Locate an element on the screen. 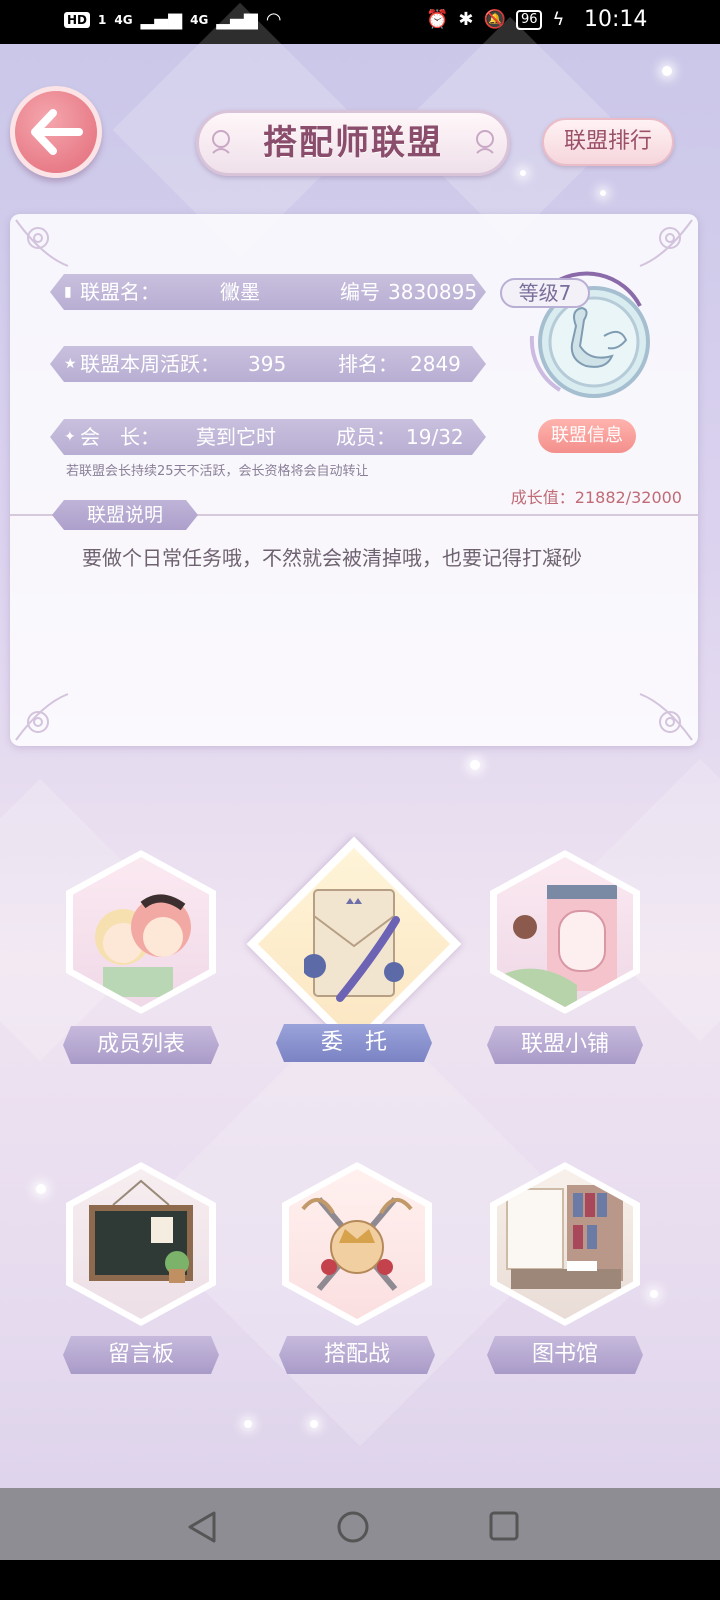 Image resolution: width=720 pixels, height=1600 pixels. hd-badge: HD is located at coordinates (77, 19).